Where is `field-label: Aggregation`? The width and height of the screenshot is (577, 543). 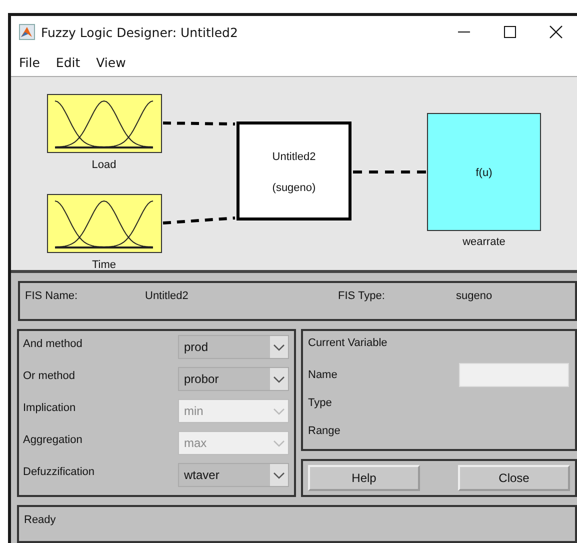 field-label: Aggregation is located at coordinates (52, 439).